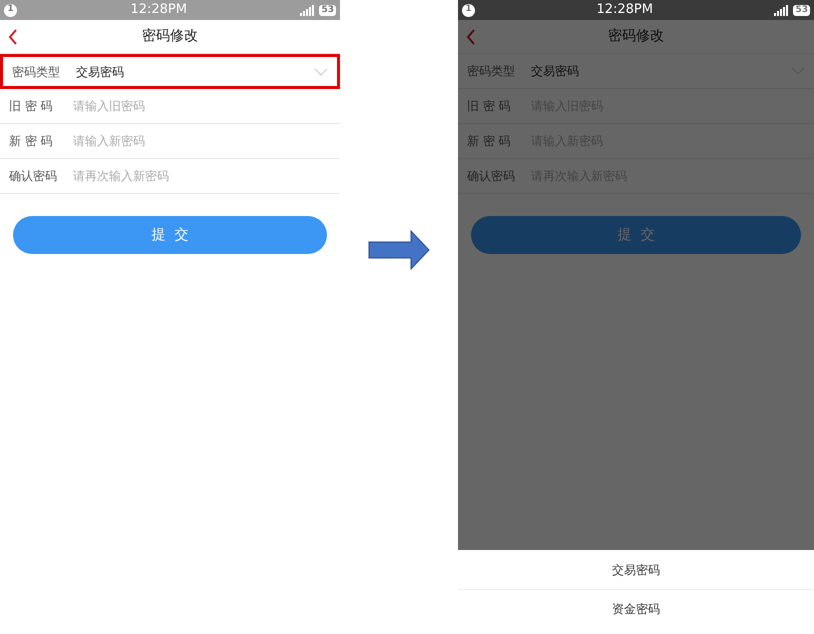 Image resolution: width=814 pixels, height=634 pixels. Describe the element at coordinates (202, 141) in the screenshot. I see `password-field: 请输入新密码` at that location.